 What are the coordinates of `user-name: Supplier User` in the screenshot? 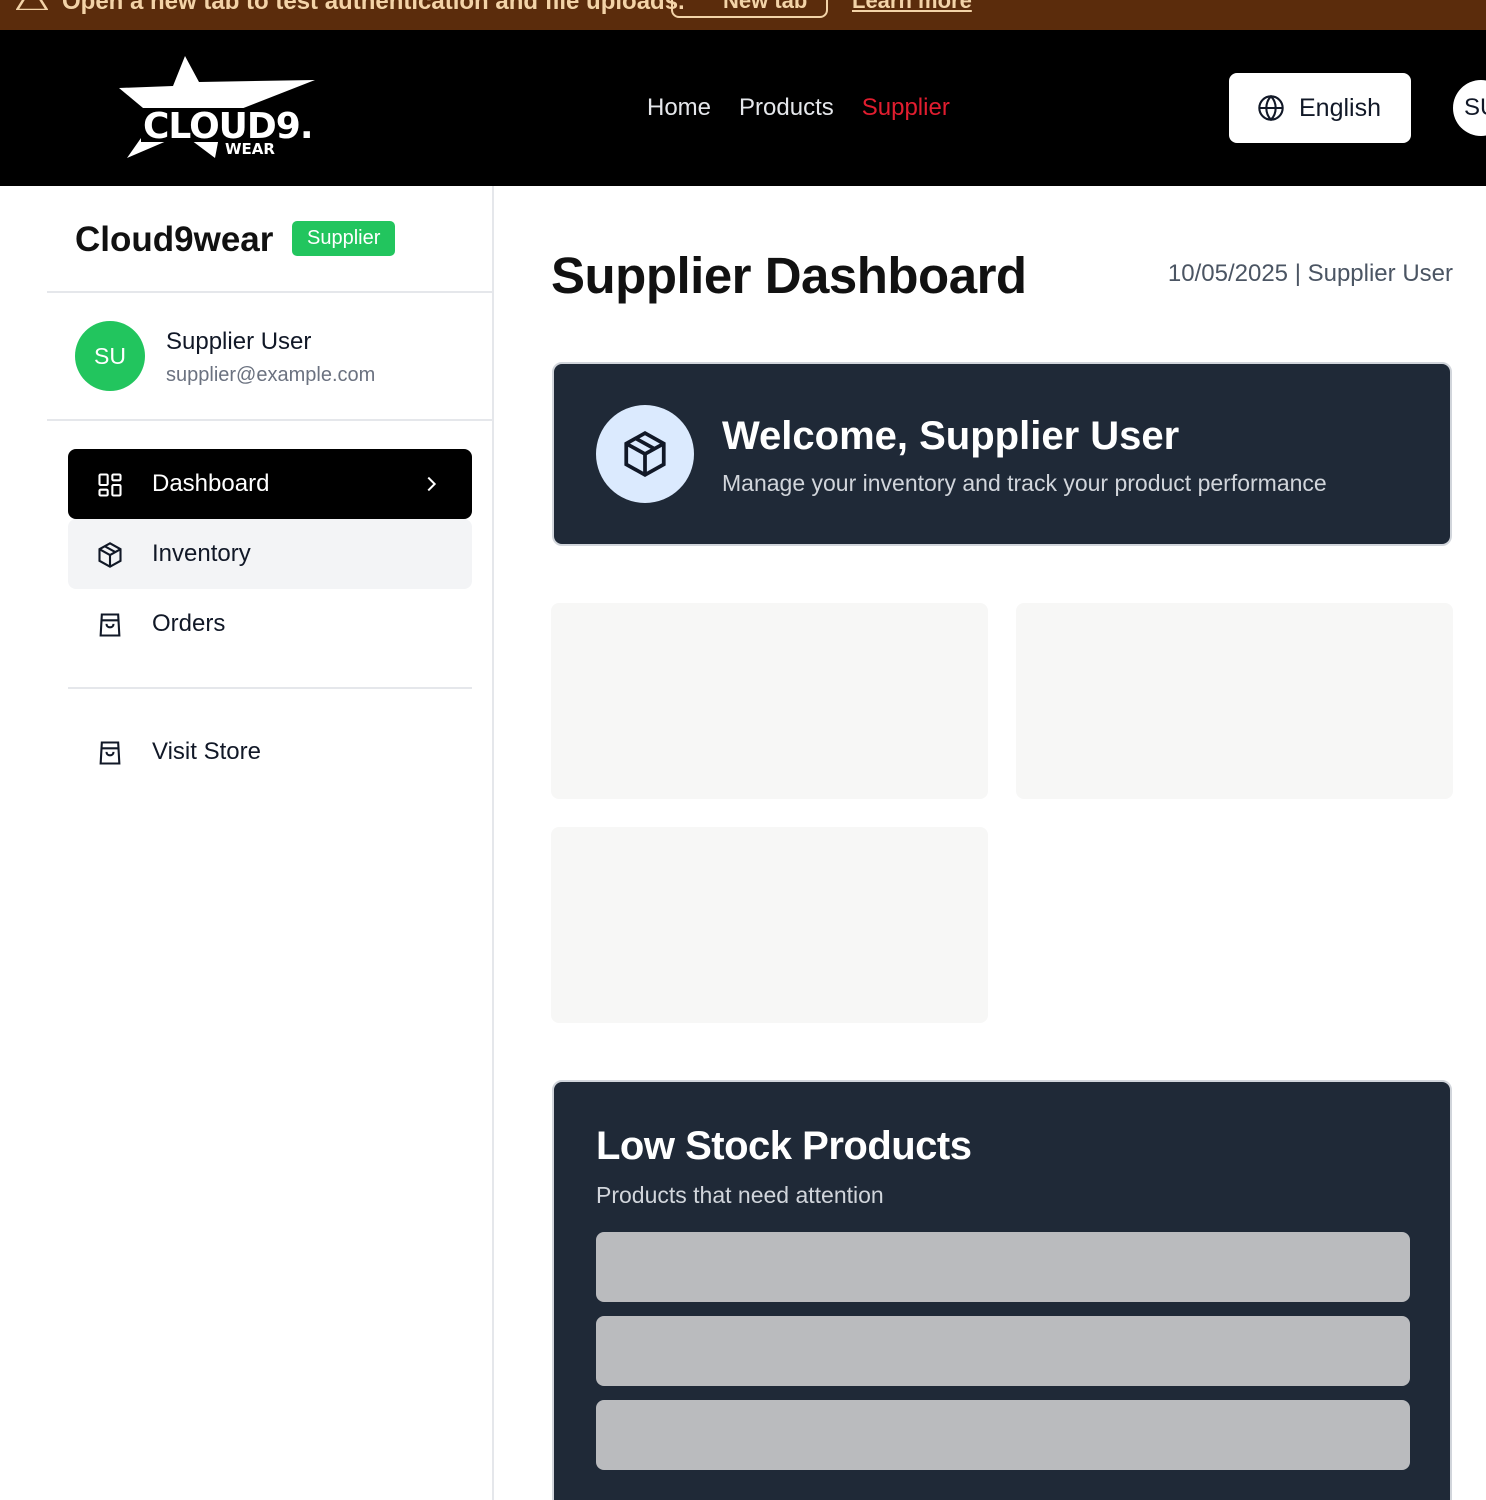 It's located at (239, 341).